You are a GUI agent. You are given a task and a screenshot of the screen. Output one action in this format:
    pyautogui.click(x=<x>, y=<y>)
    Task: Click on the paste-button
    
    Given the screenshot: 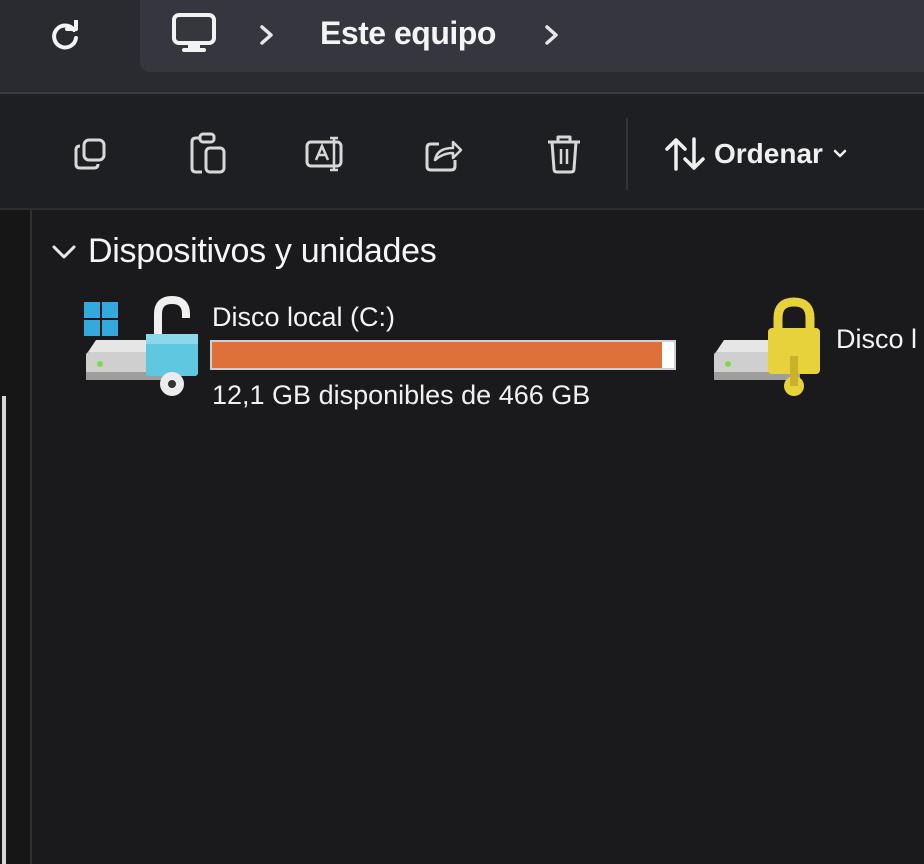 What is the action you would take?
    pyautogui.click(x=208, y=154)
    